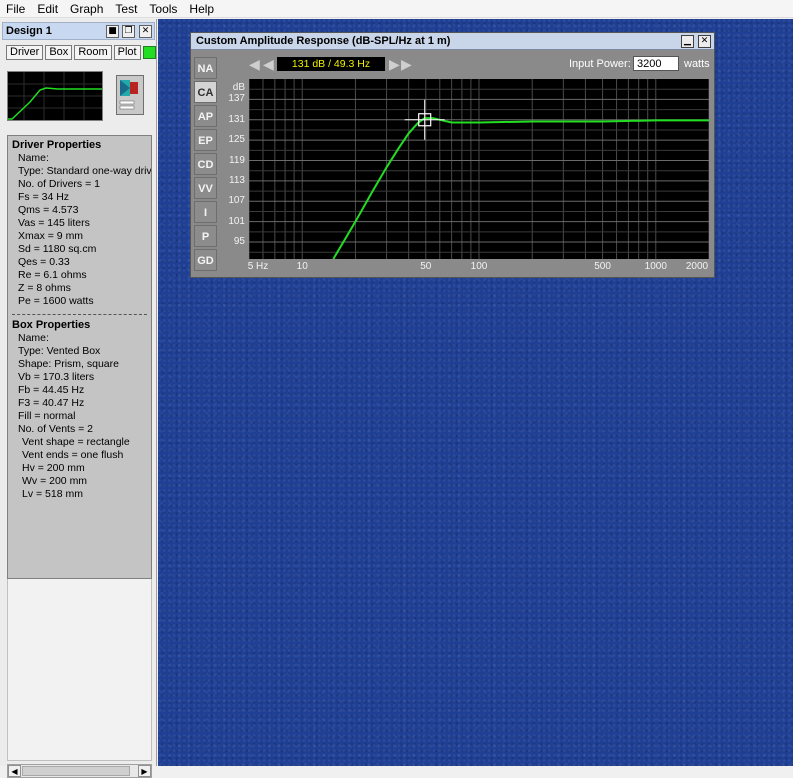 The image size is (793, 778). What do you see at coordinates (236, 119) in the screenshot?
I see `y-tick-label: 131` at bounding box center [236, 119].